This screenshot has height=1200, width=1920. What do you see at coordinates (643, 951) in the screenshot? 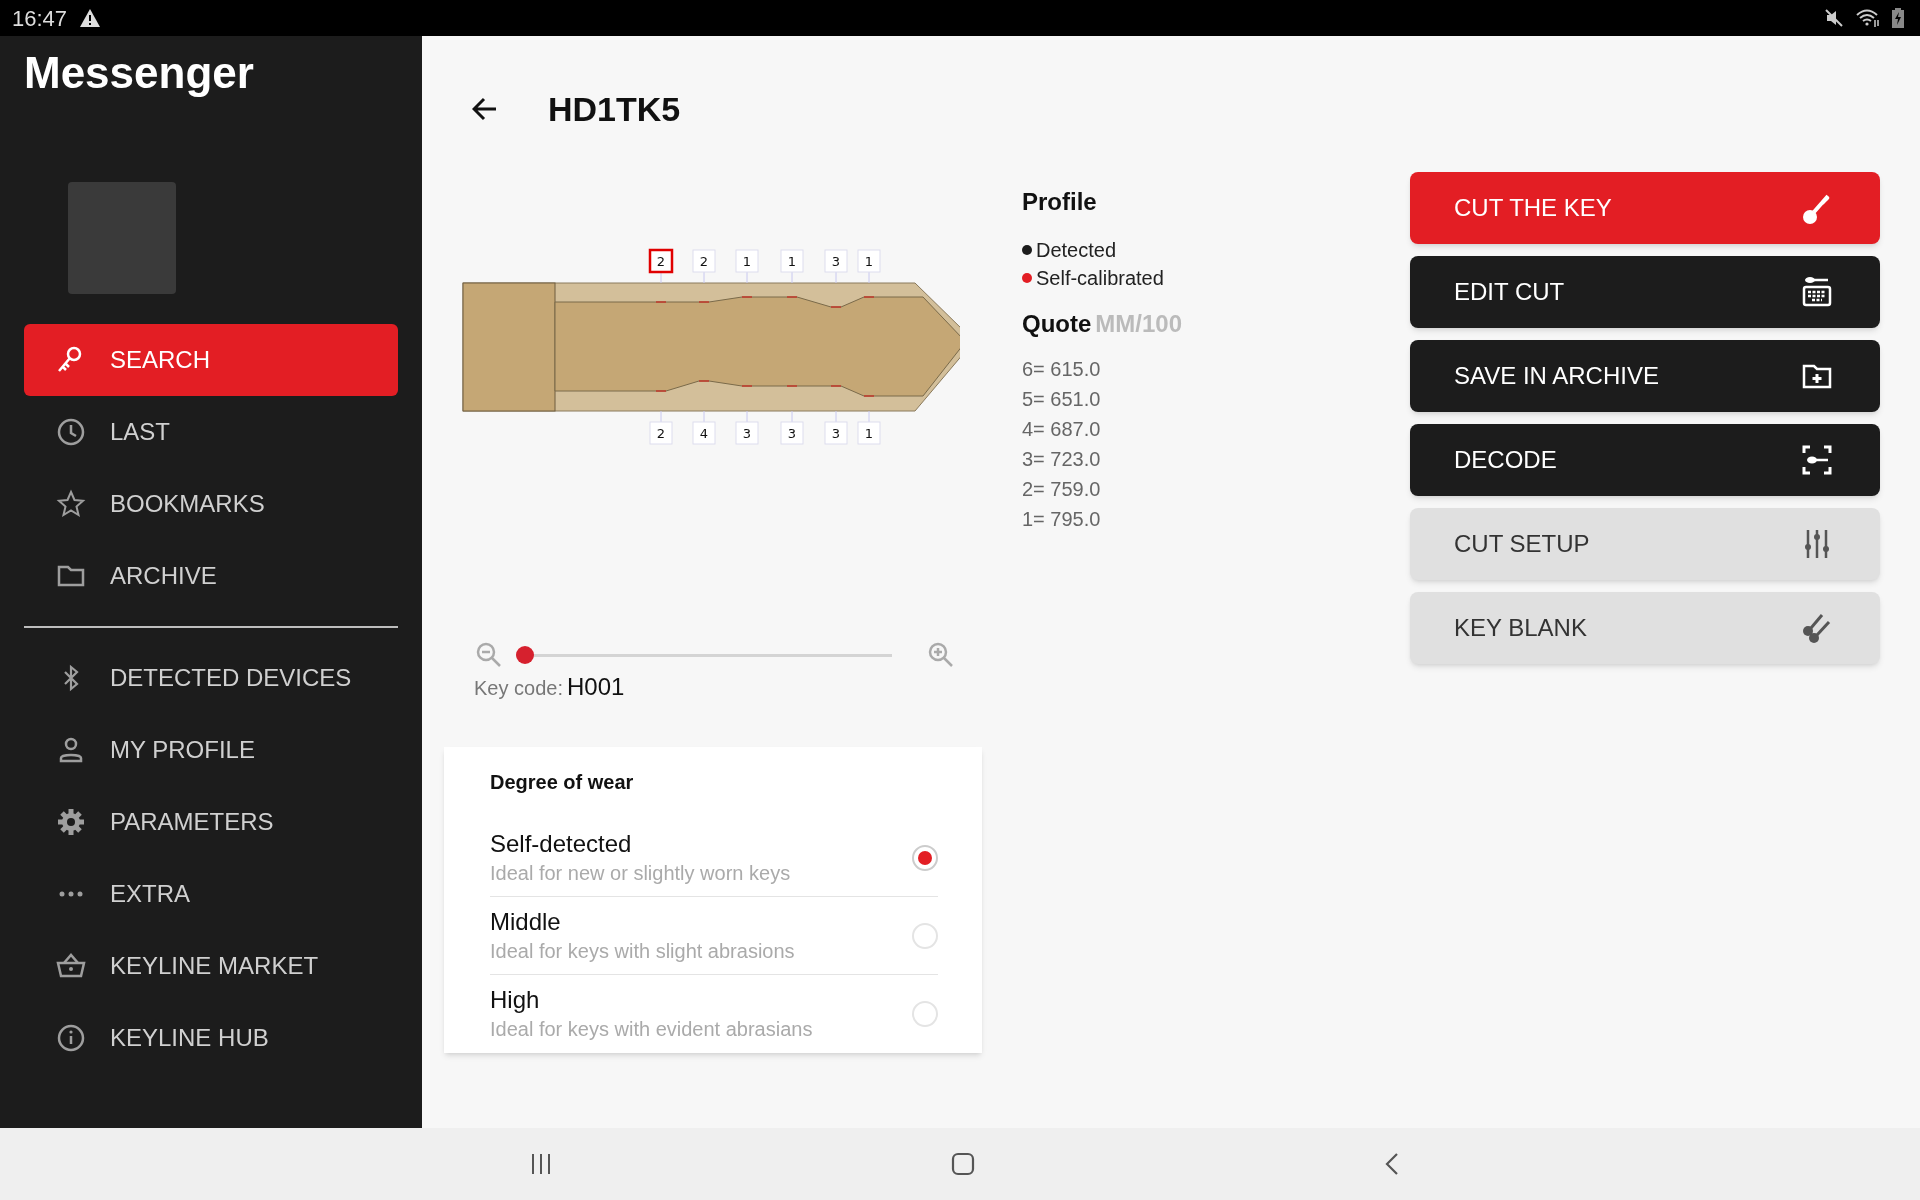
I see `wear-option-description: Ideal for keys with slight abrasions` at bounding box center [643, 951].